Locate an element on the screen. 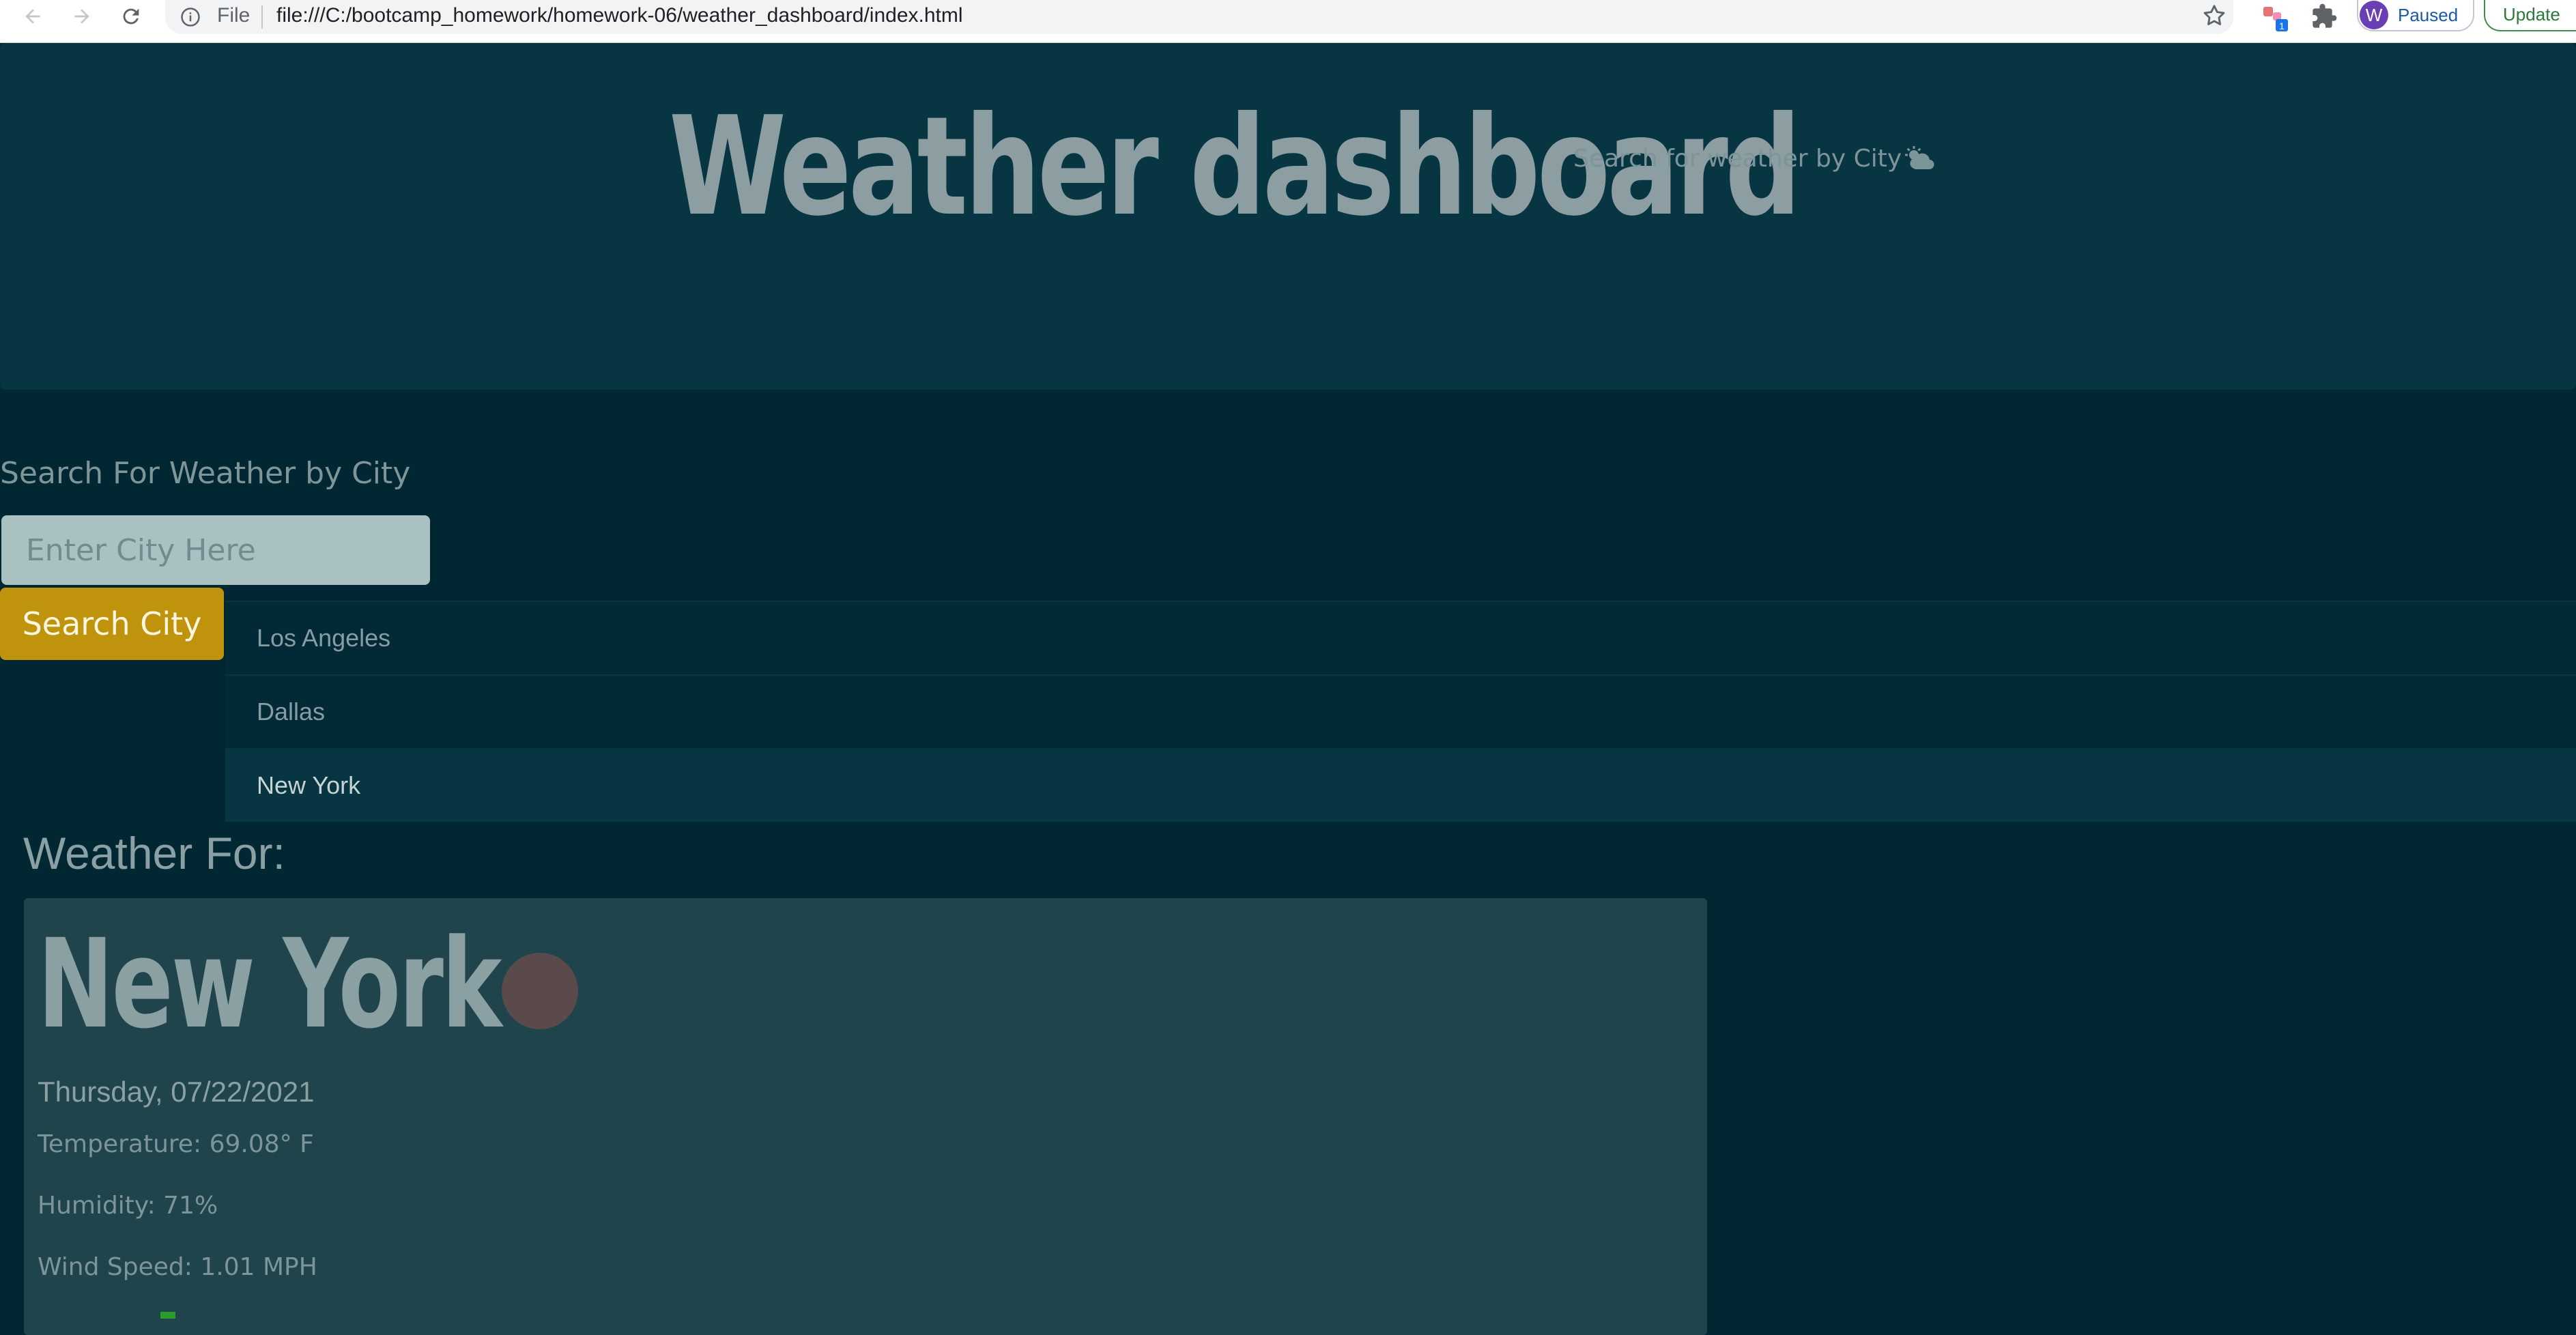  update-button: Update is located at coordinates (2530, 15).